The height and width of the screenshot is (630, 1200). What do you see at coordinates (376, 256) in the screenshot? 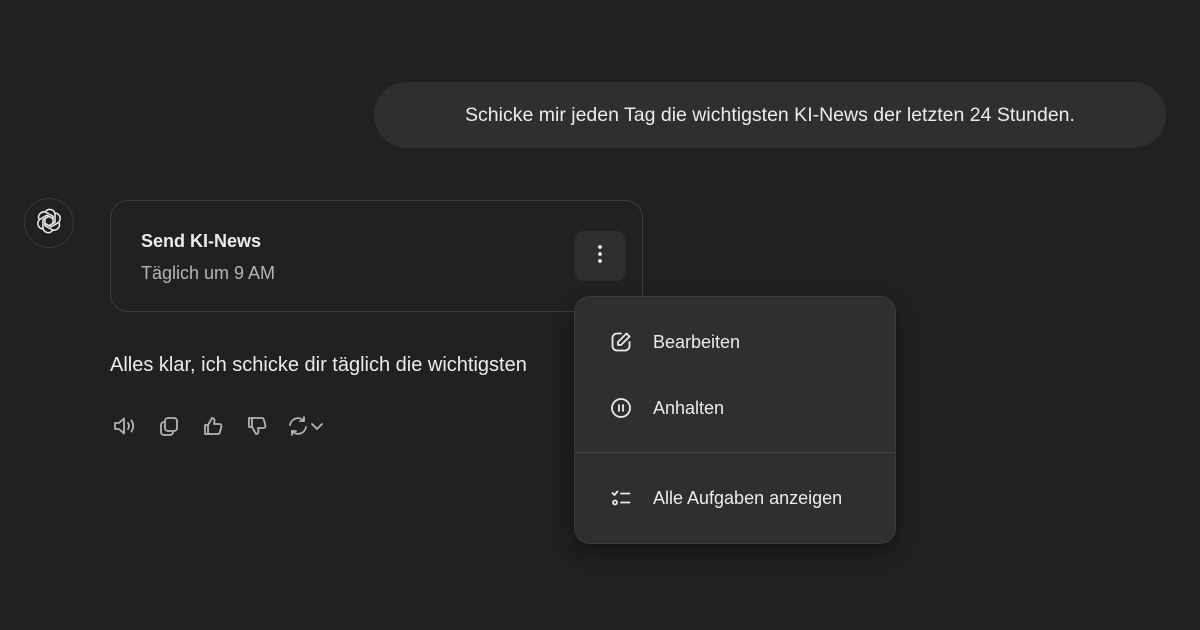
I see `scheduled-task-card: Send KI-News Täglich um 9 AM` at bounding box center [376, 256].